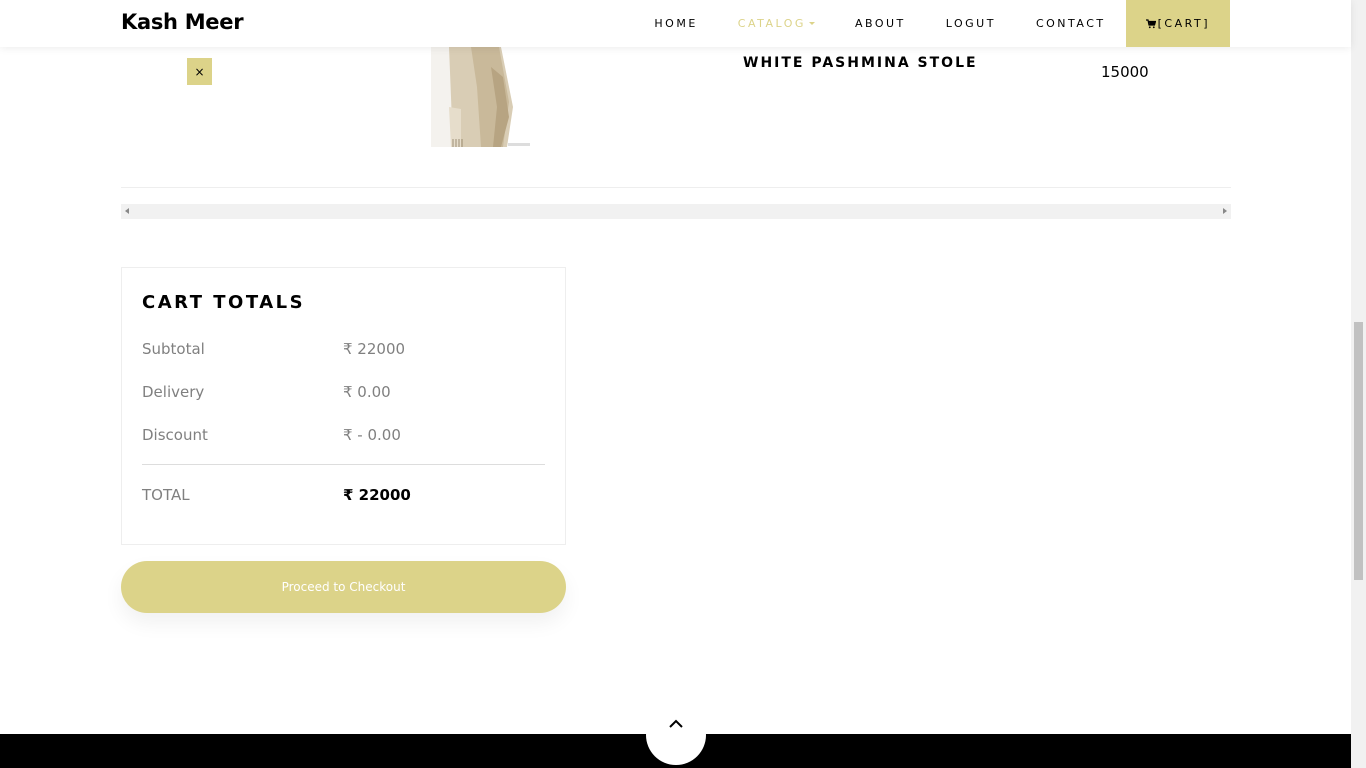 Image resolution: width=1366 pixels, height=768 pixels. Describe the element at coordinates (1071, 23) in the screenshot. I see `nav-contact: Contact` at that location.